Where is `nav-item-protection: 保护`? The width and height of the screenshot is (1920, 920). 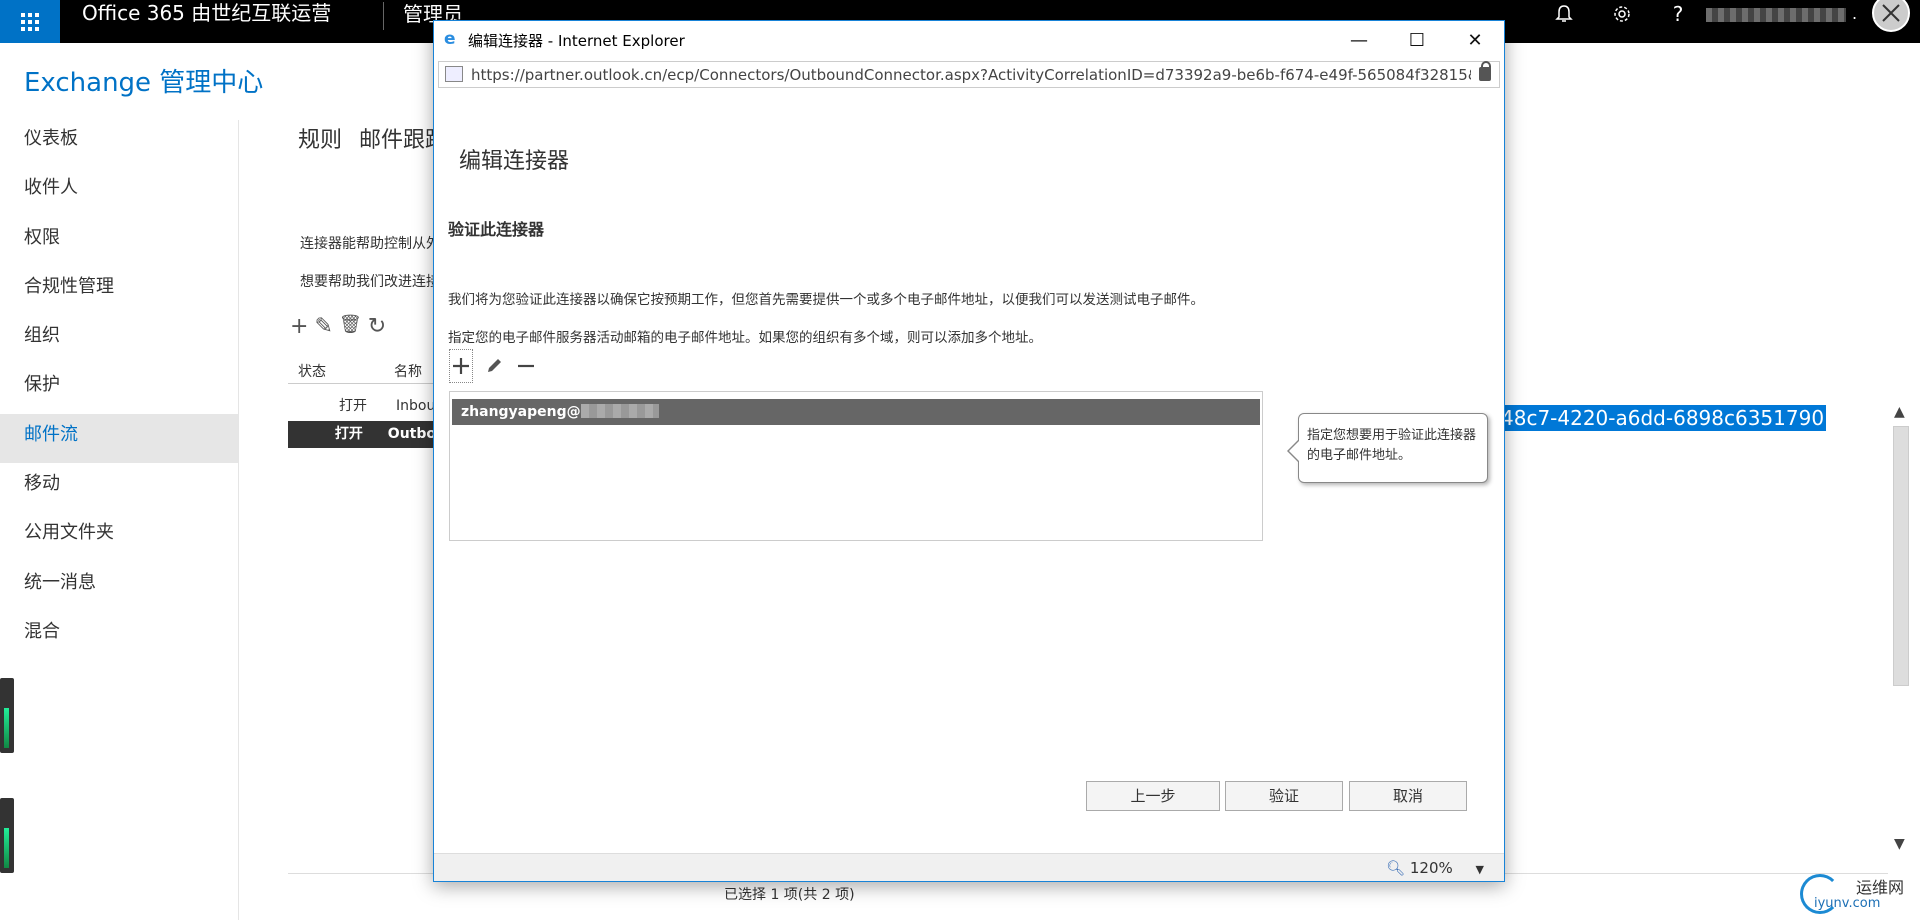 nav-item-protection: 保护 is located at coordinates (119, 388).